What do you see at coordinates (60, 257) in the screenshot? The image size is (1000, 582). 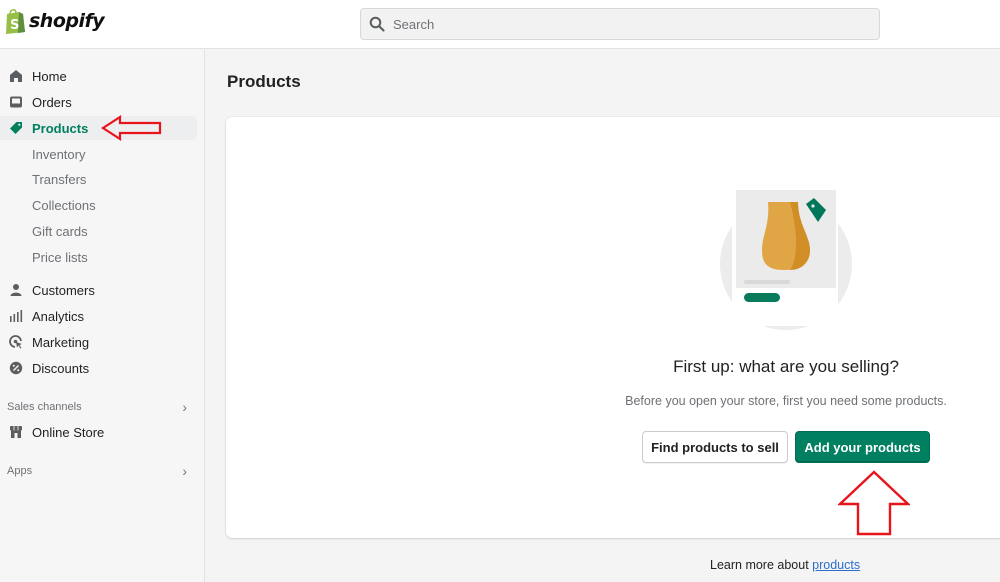 I see `sidebar-subitem-price-lists: Price lists` at bounding box center [60, 257].